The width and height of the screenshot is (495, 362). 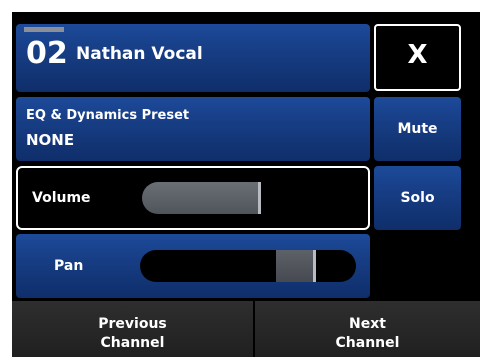 What do you see at coordinates (50, 140) in the screenshot?
I see `eq-preset-value: NONE` at bounding box center [50, 140].